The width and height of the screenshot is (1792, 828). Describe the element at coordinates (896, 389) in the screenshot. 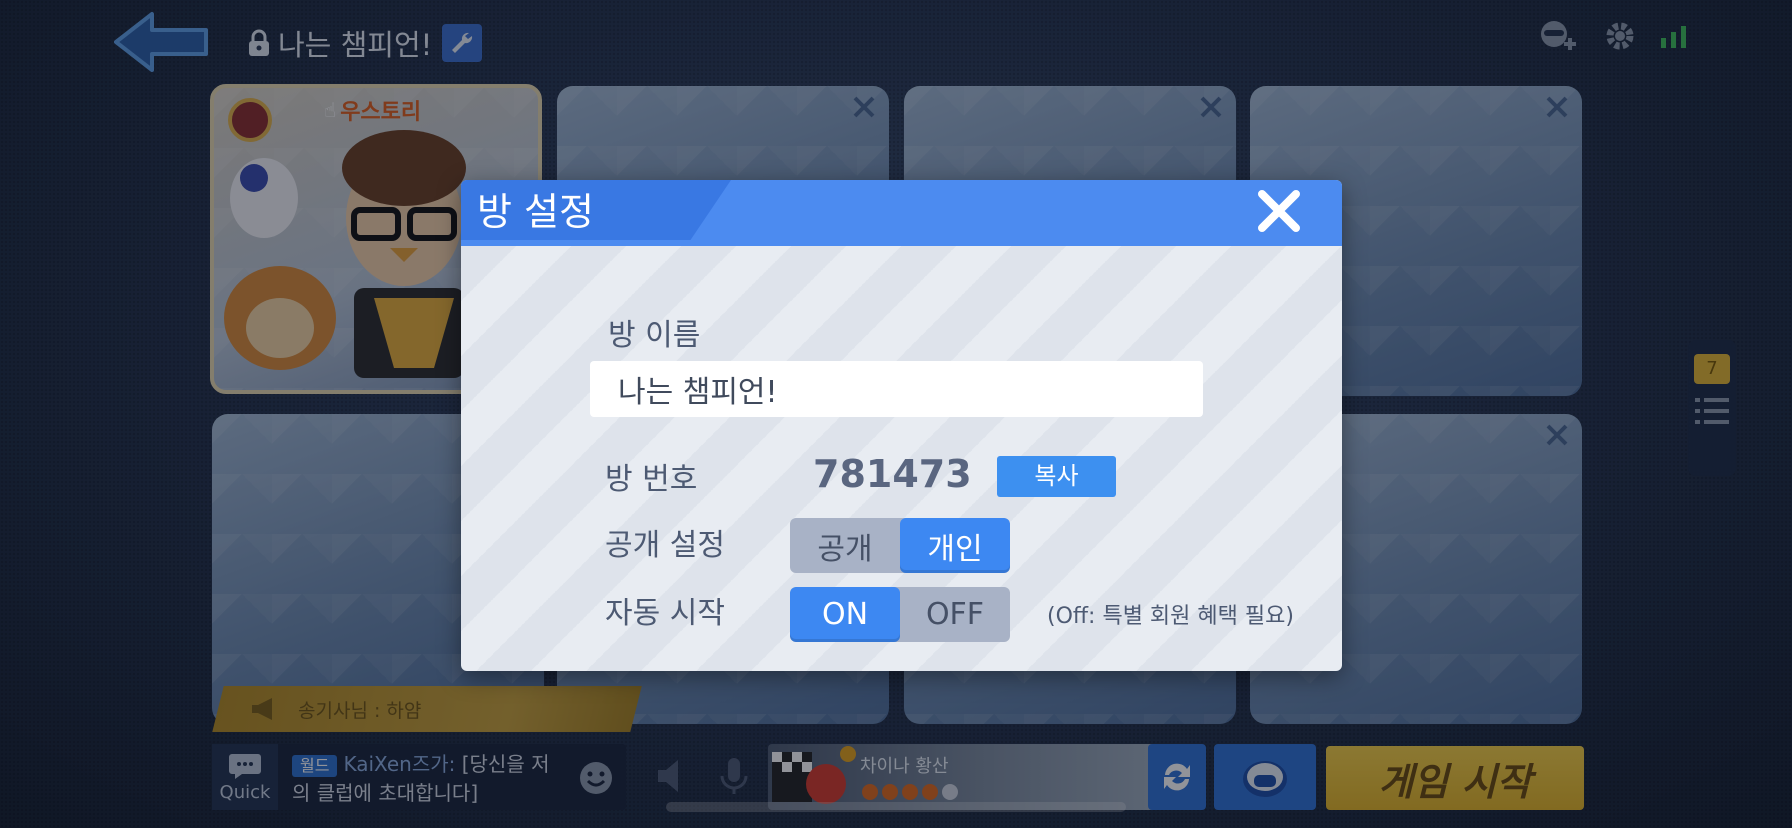

I see `room-name-input` at that location.